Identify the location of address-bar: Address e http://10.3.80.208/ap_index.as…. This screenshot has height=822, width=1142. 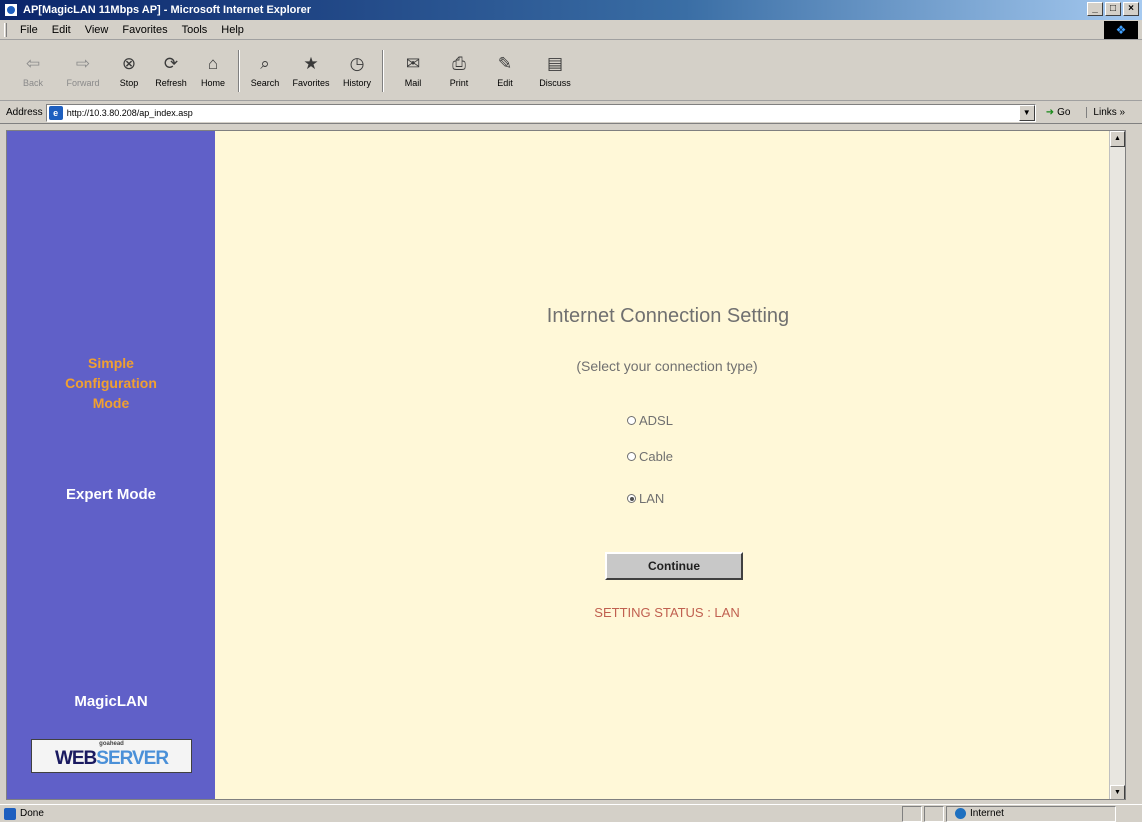
(571, 113).